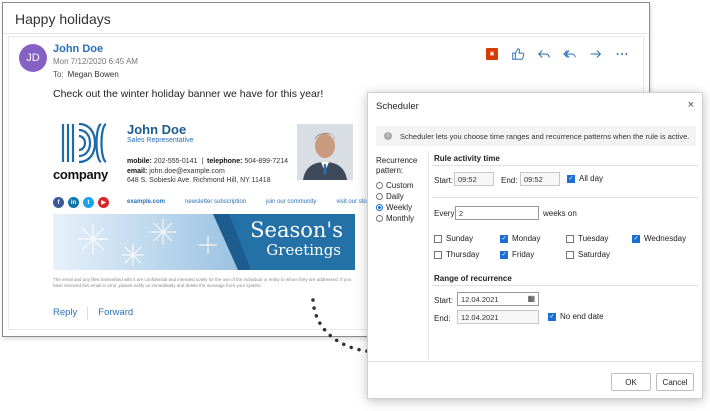 Image resolution: width=710 pixels, height=411 pixels. What do you see at coordinates (523, 254) in the screenshot?
I see `day-label: Friday` at bounding box center [523, 254].